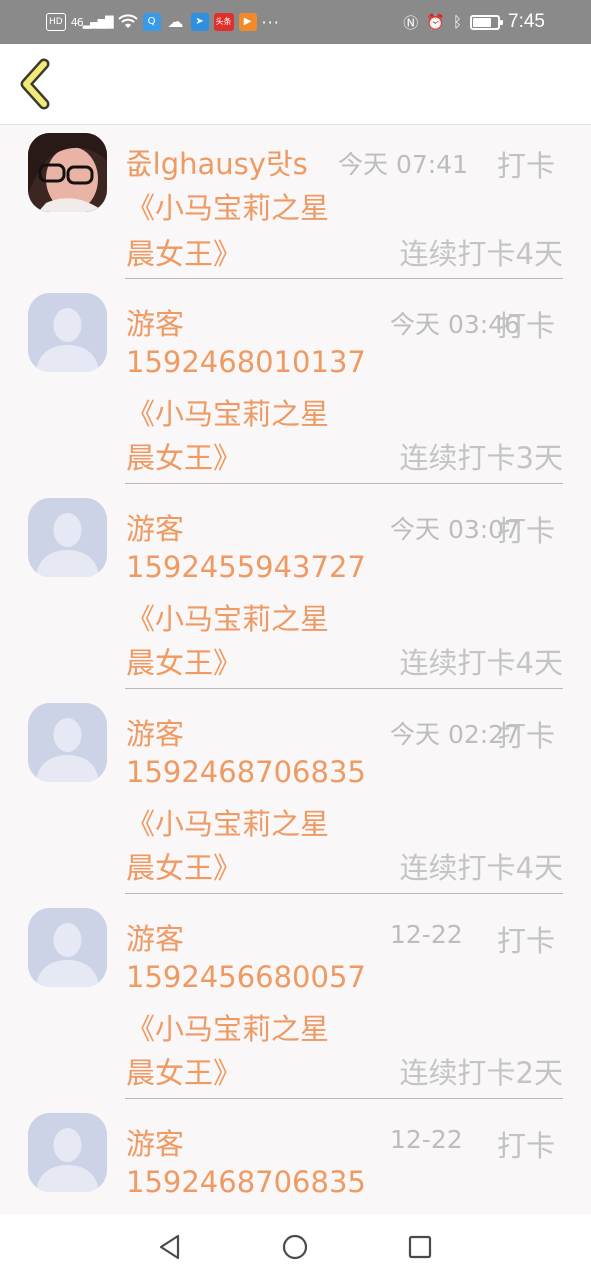 This screenshot has width=591, height=1280. I want to click on avatar, so click(67, 172).